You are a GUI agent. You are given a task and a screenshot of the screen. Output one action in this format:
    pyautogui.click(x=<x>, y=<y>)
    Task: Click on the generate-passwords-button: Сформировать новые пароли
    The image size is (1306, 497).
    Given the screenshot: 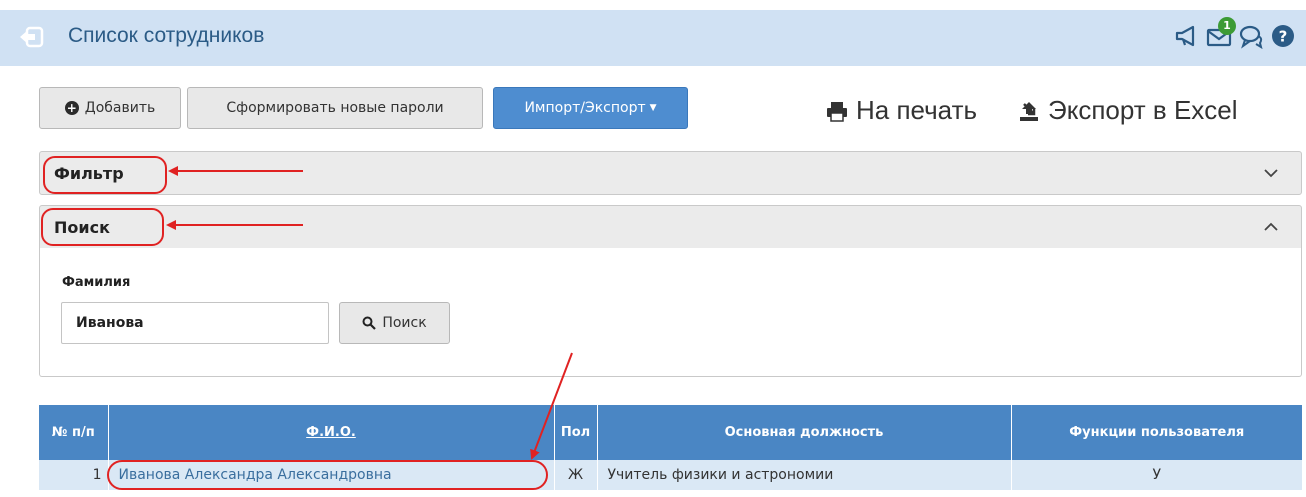 What is the action you would take?
    pyautogui.click(x=335, y=108)
    